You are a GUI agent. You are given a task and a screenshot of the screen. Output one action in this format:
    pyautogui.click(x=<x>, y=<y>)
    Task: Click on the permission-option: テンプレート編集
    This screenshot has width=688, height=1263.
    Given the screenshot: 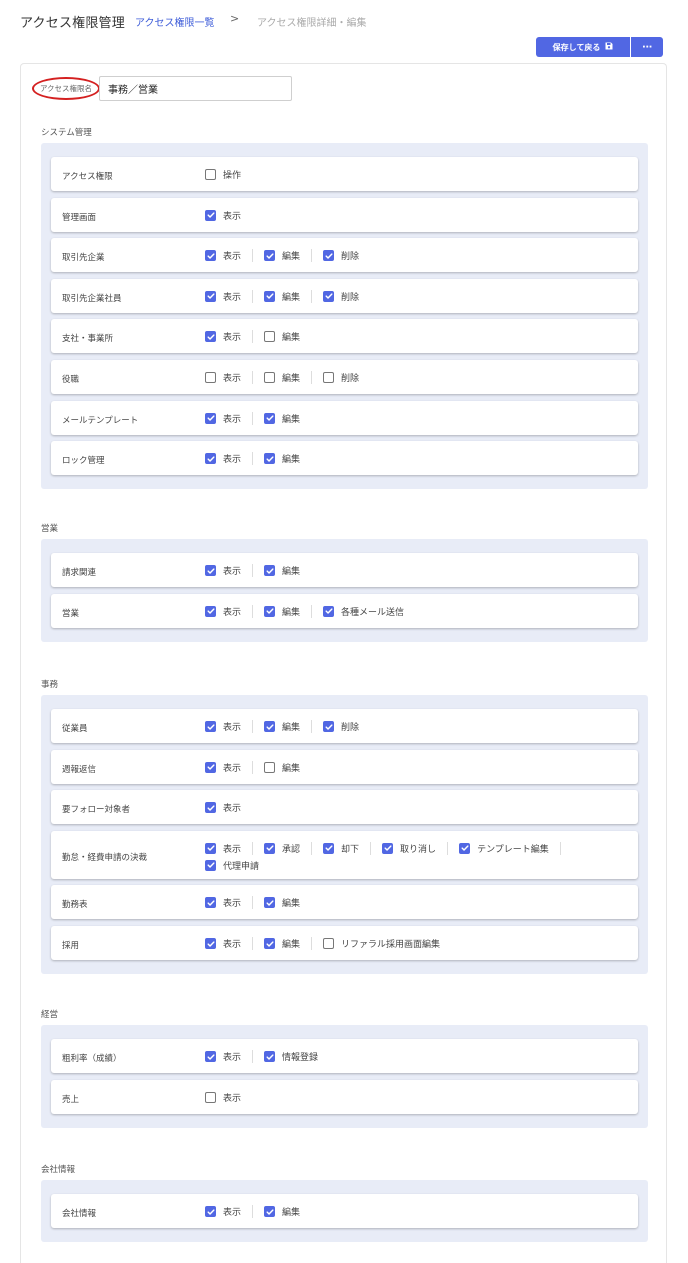 What is the action you would take?
    pyautogui.click(x=504, y=848)
    